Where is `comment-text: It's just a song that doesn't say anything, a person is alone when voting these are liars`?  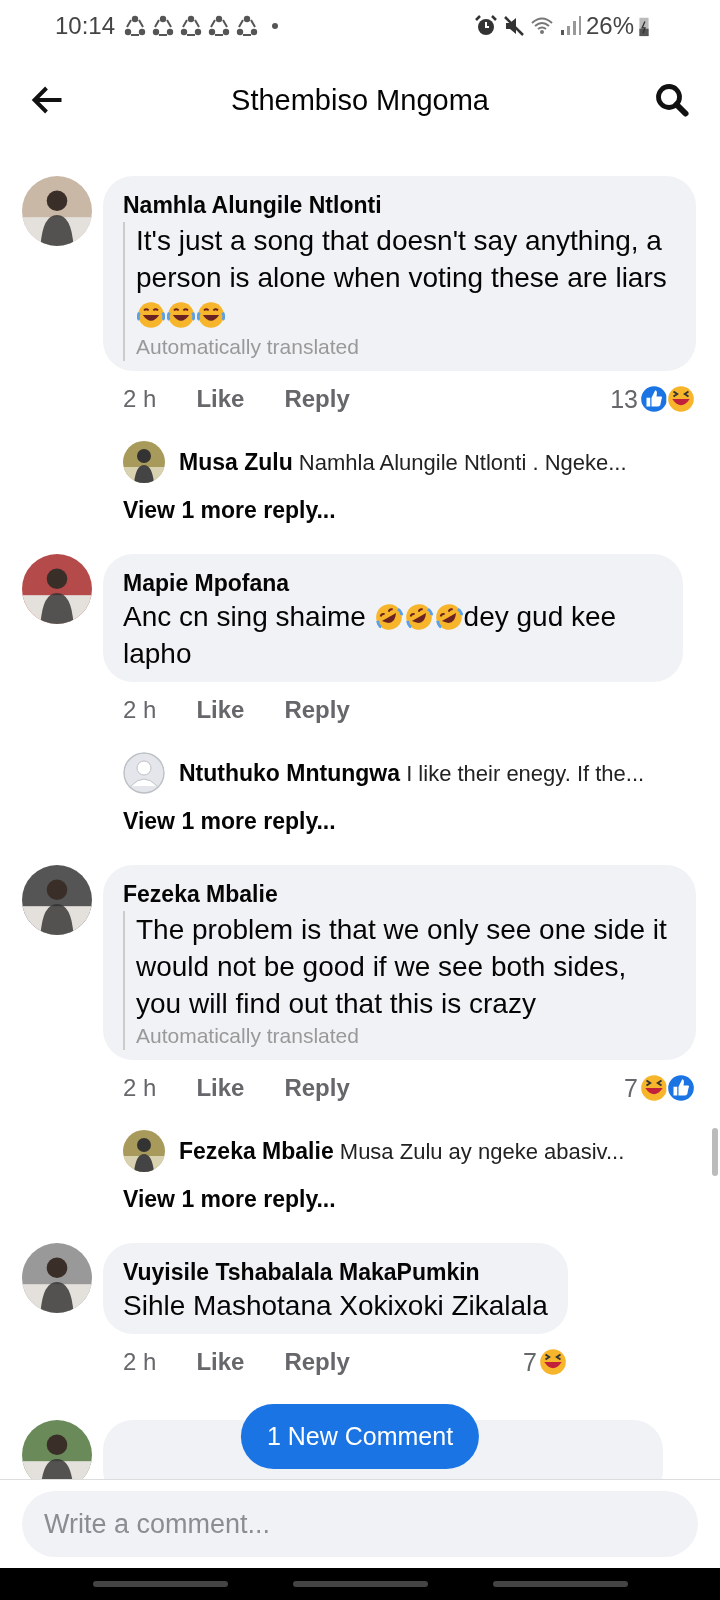 comment-text: It's just a song that doesn't say anything, a person is alone when voting these are liars is located at coordinates (406, 277).